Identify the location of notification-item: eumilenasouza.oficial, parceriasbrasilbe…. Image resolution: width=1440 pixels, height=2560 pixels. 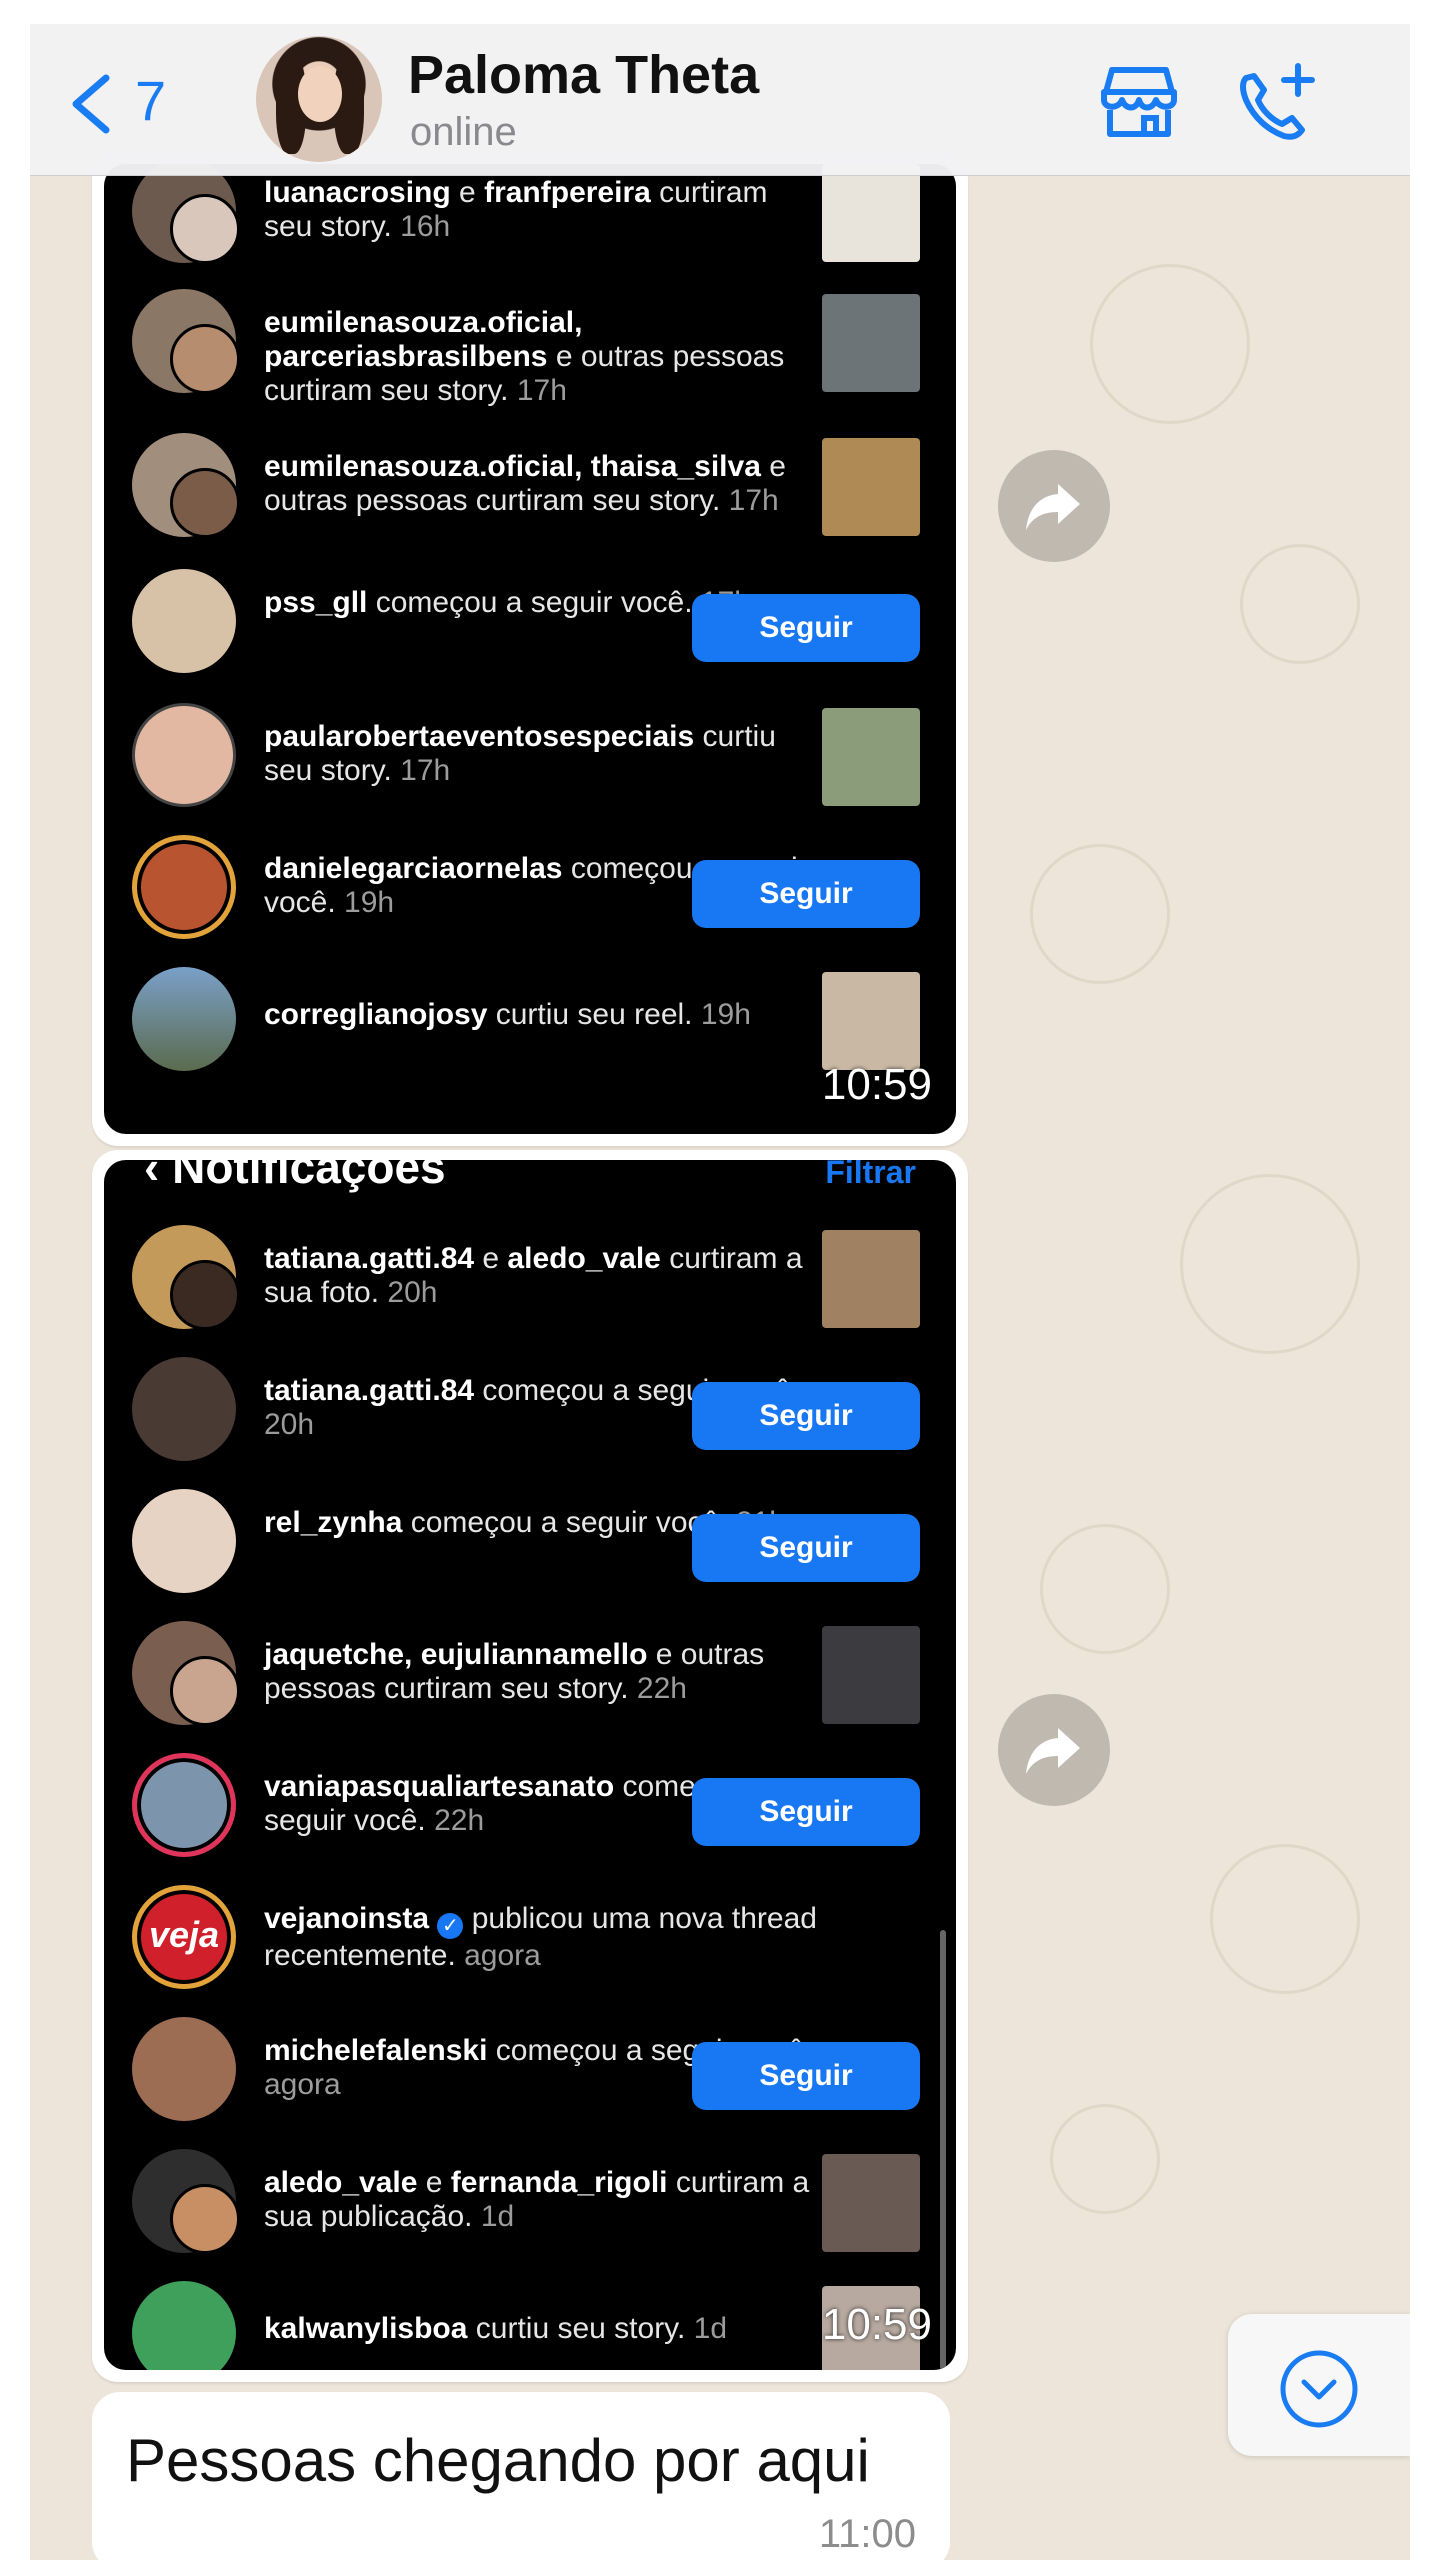
(530, 341).